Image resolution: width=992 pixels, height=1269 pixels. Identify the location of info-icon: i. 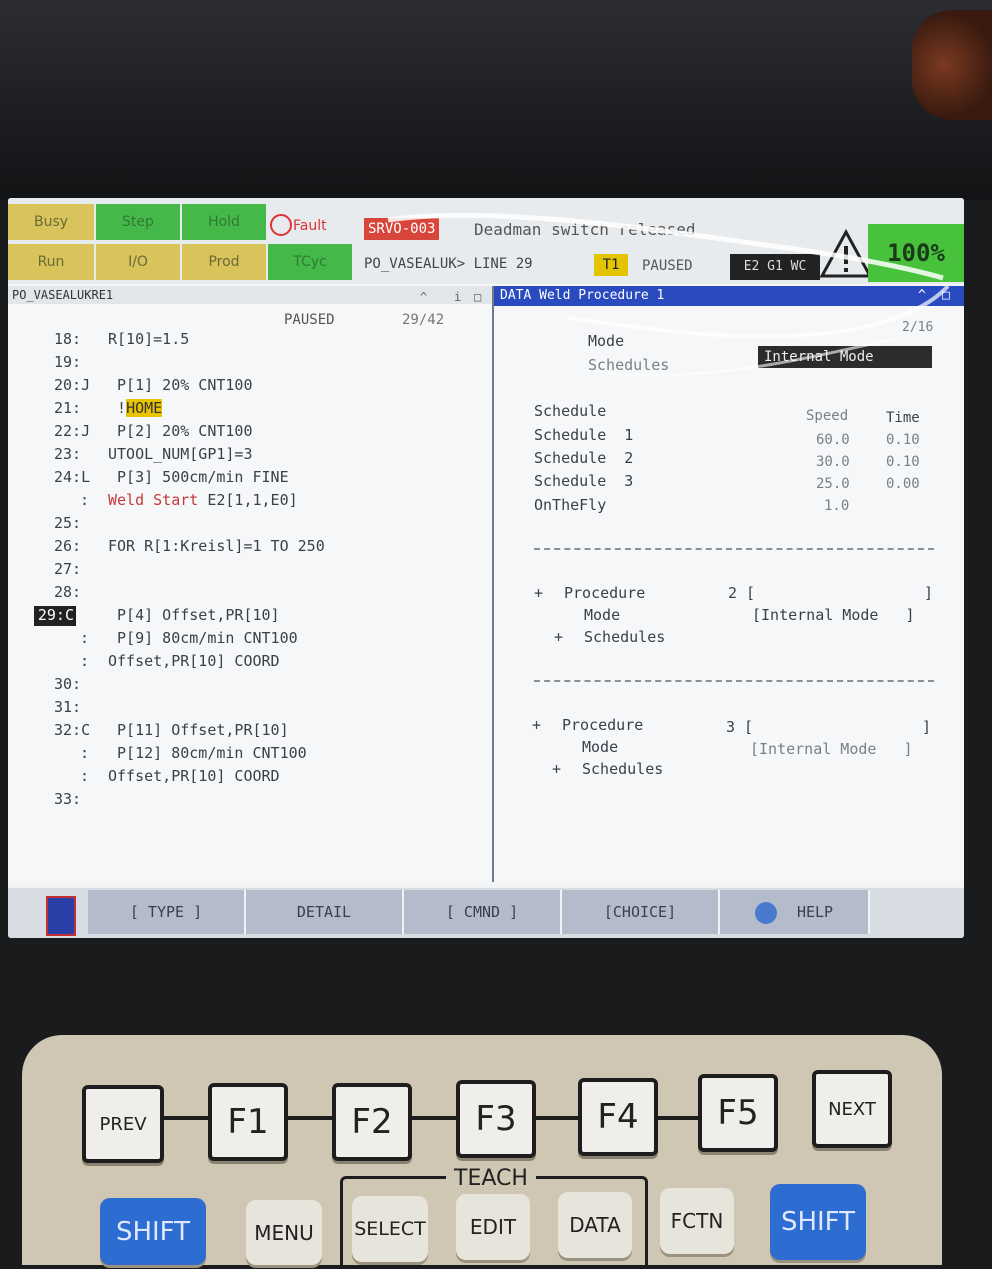
(457, 297).